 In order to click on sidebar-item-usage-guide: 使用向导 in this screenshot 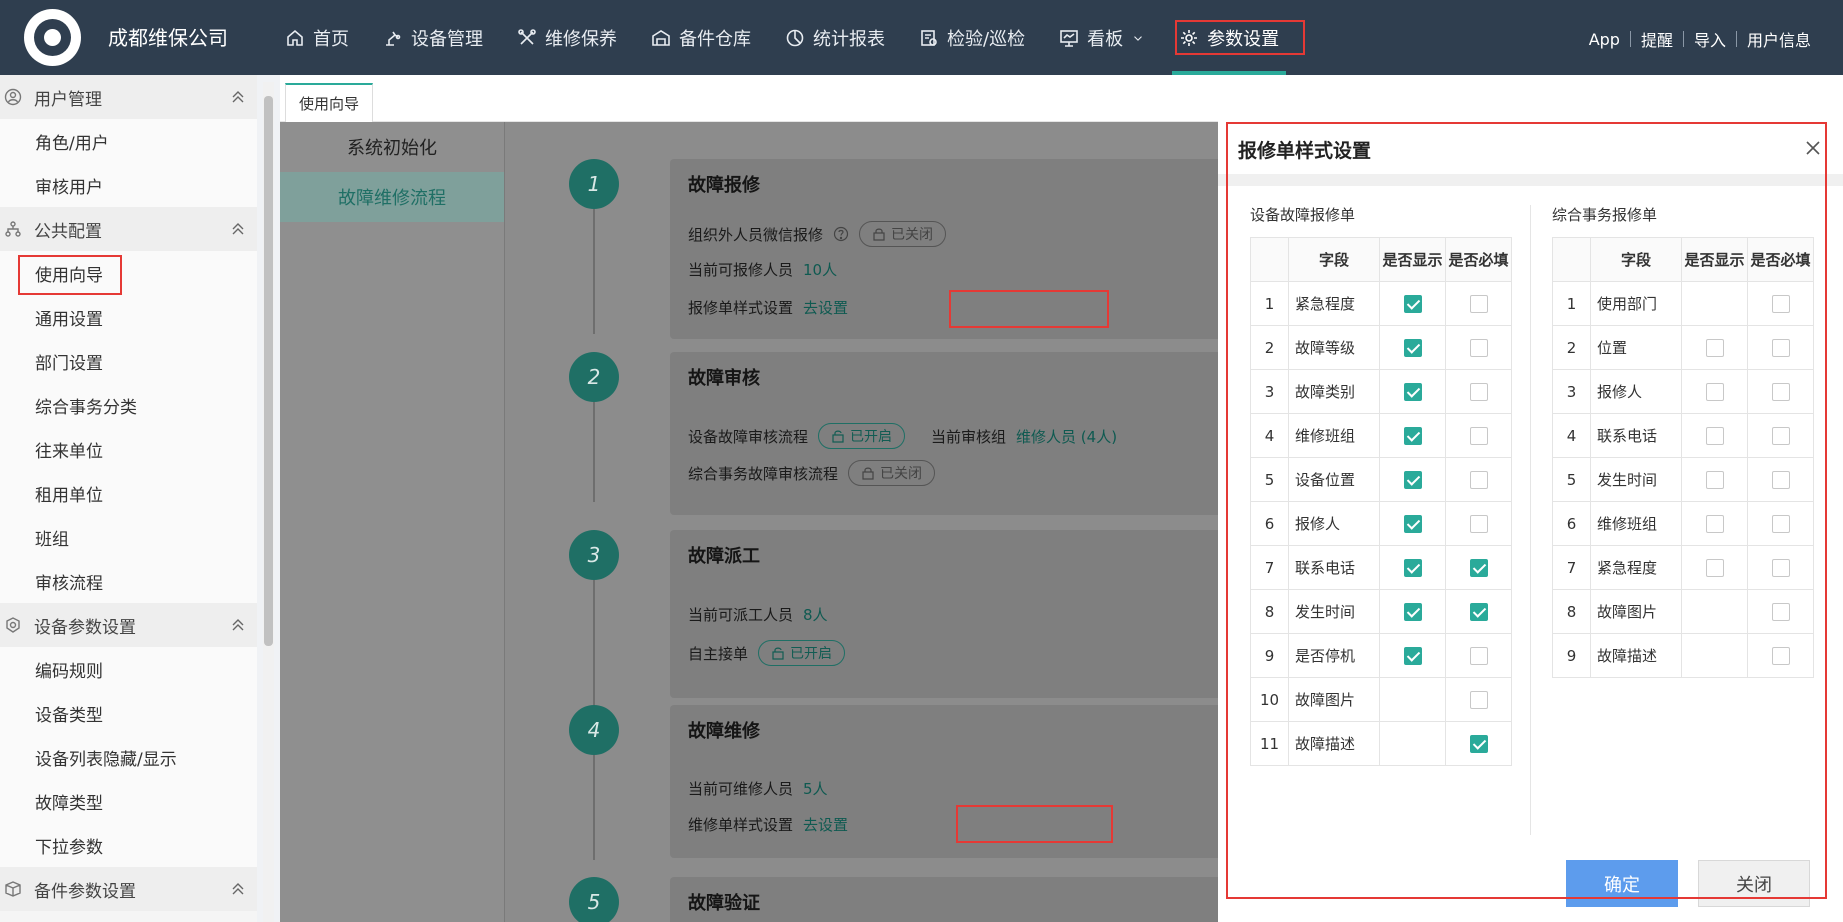, I will do `click(128, 273)`.